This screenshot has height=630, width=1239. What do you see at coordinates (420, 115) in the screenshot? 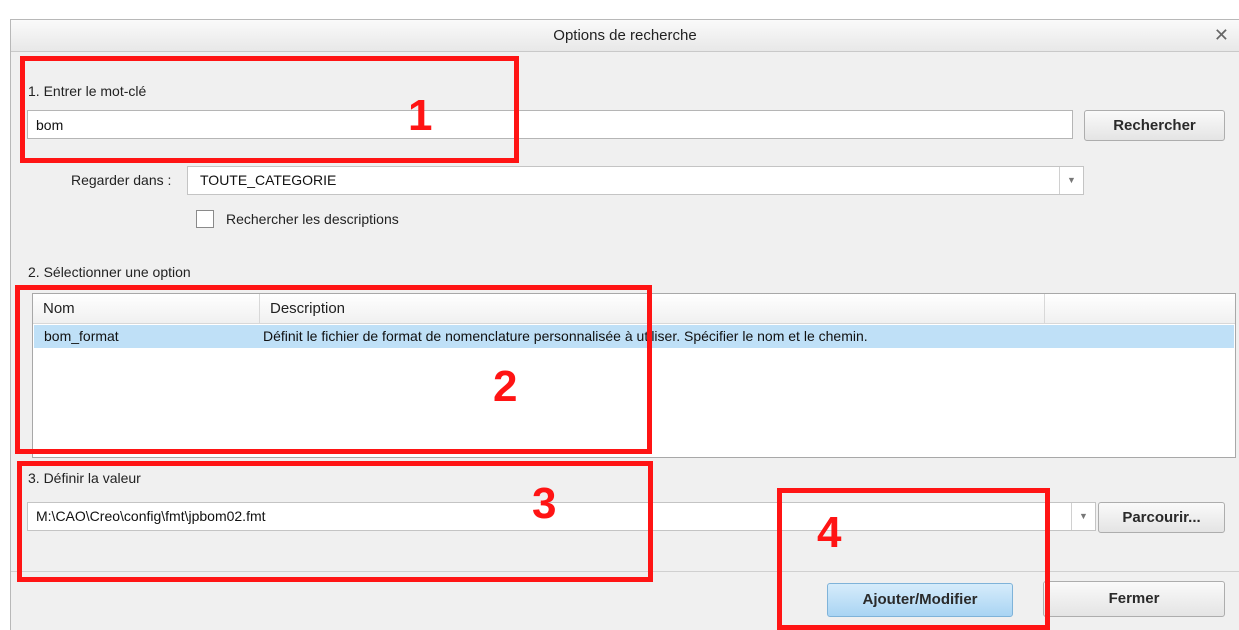
I see `annotation-marker-1: 1` at bounding box center [420, 115].